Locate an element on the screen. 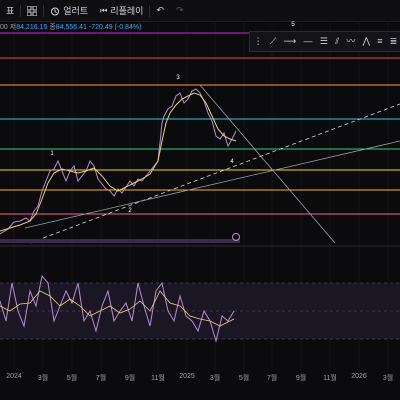 This screenshot has height=400, width=400. ohlc-low-value: 84,216.15 is located at coordinates (32, 27).